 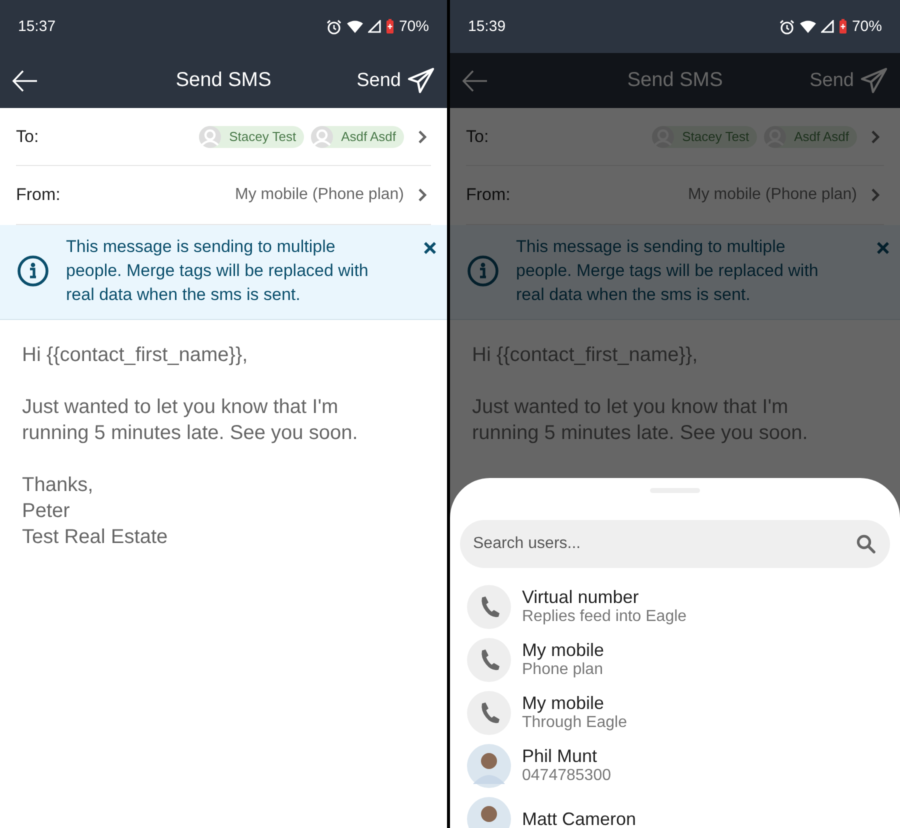 What do you see at coordinates (357, 137) in the screenshot?
I see `recipient-chip: Asdf Asdf` at bounding box center [357, 137].